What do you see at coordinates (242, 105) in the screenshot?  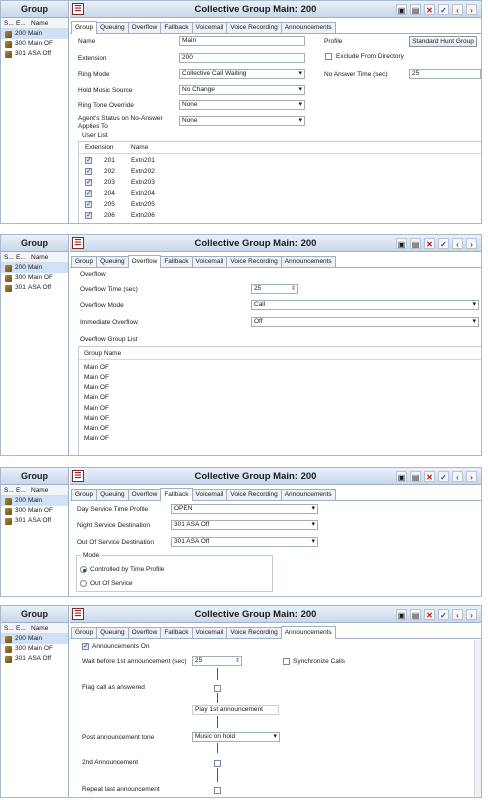 I see `ring-tone-select: None` at bounding box center [242, 105].